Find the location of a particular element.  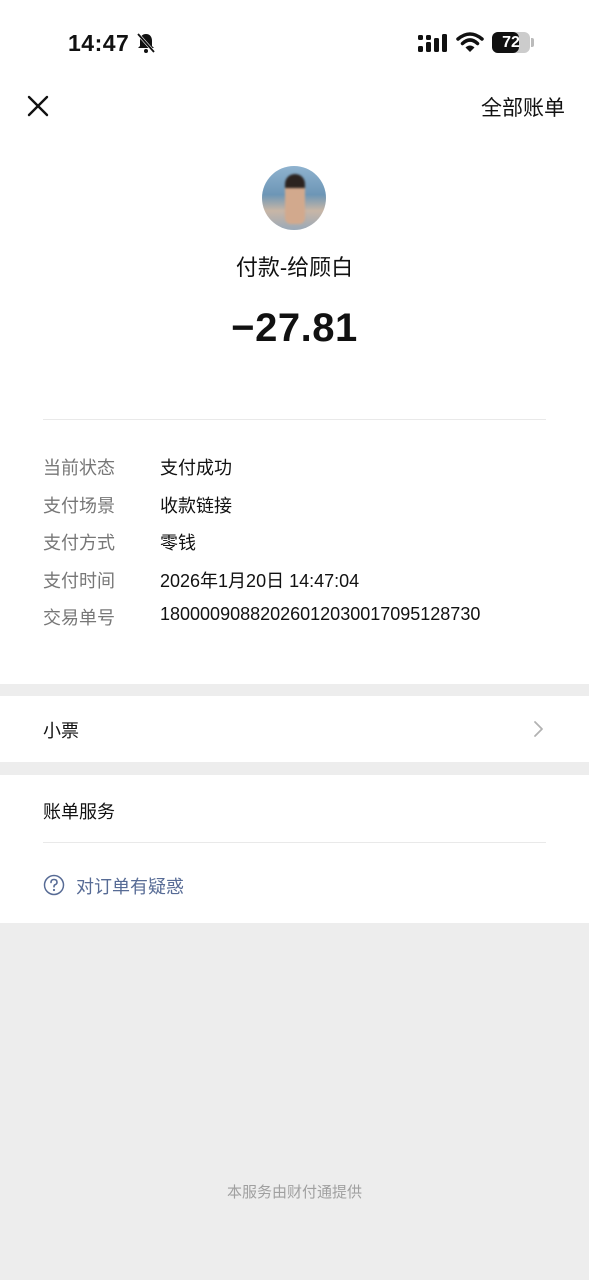

payee-name: 付款-给顾白 is located at coordinates (294, 267).